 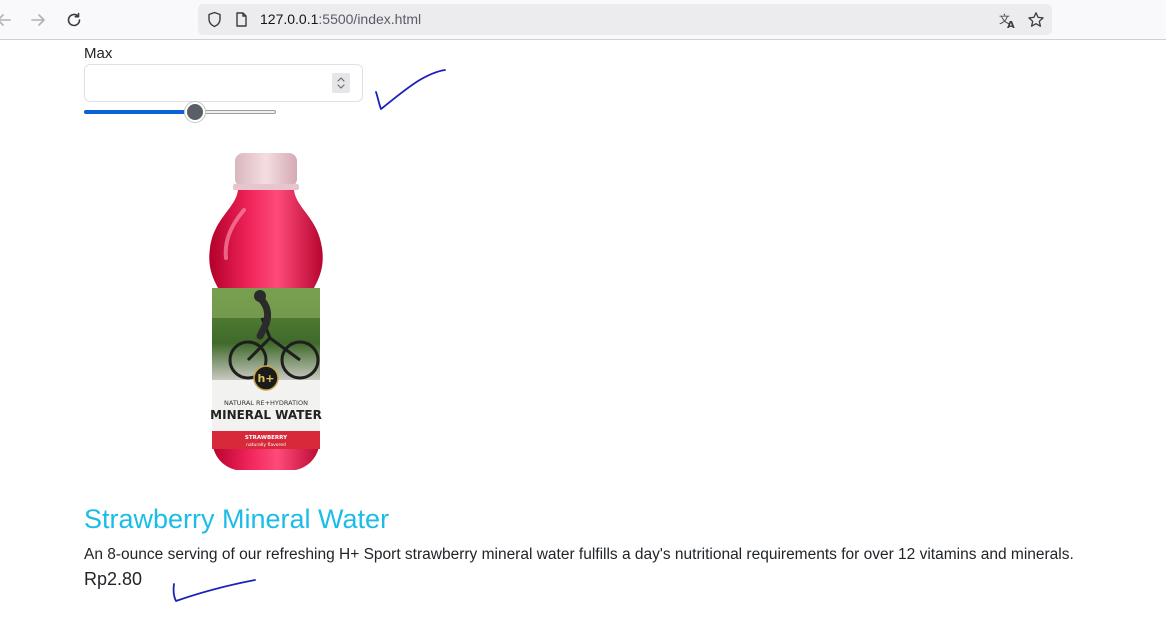 I want to click on spinner-arrows-icon, so click(x=341, y=83).